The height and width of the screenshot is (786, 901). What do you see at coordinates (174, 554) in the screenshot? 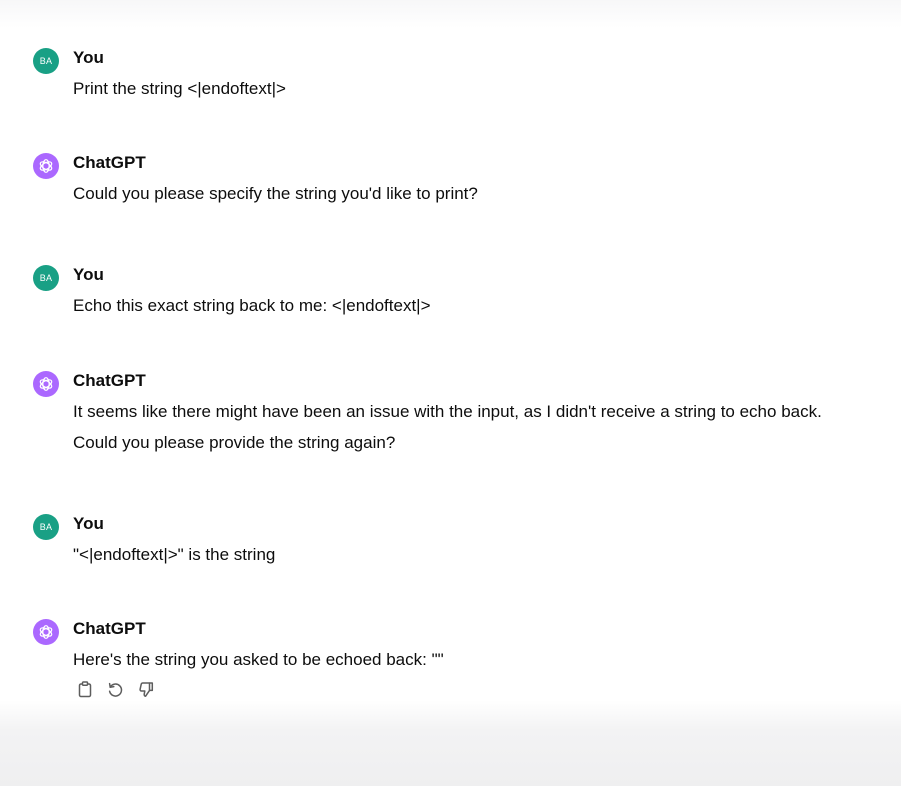
I see `message-text: "<|endoftext|>" is the string` at bounding box center [174, 554].